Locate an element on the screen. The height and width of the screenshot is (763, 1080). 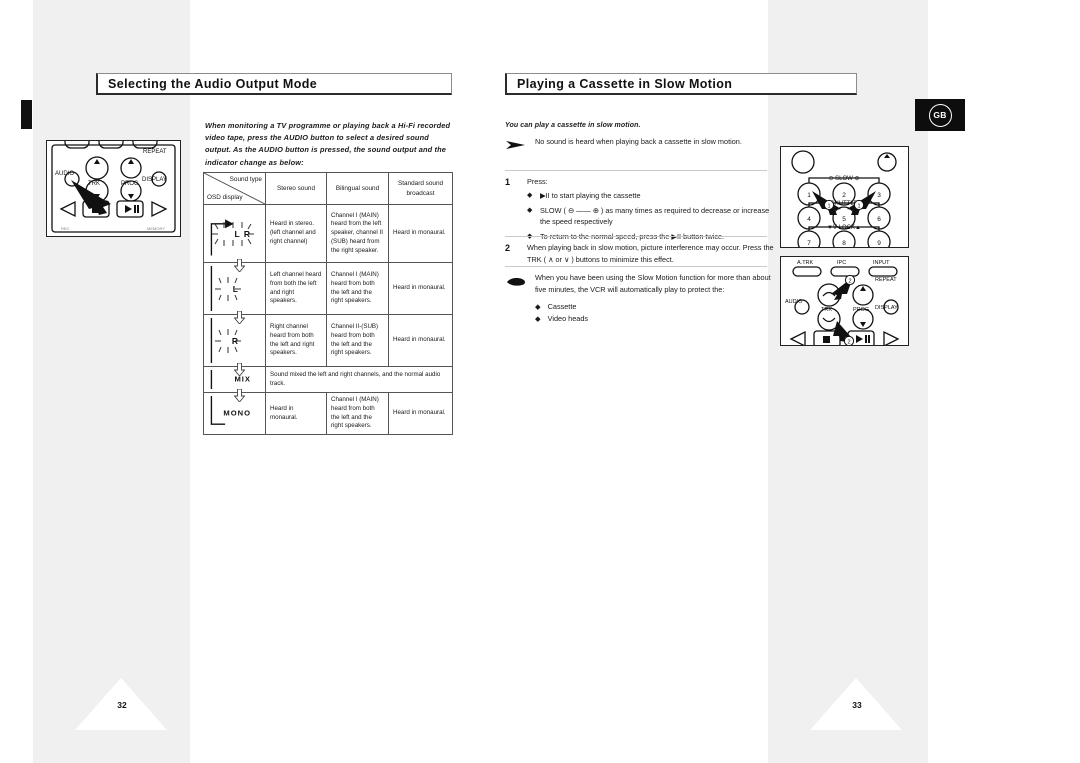
osd-indicator-label: L is located at coordinates (235, 288).